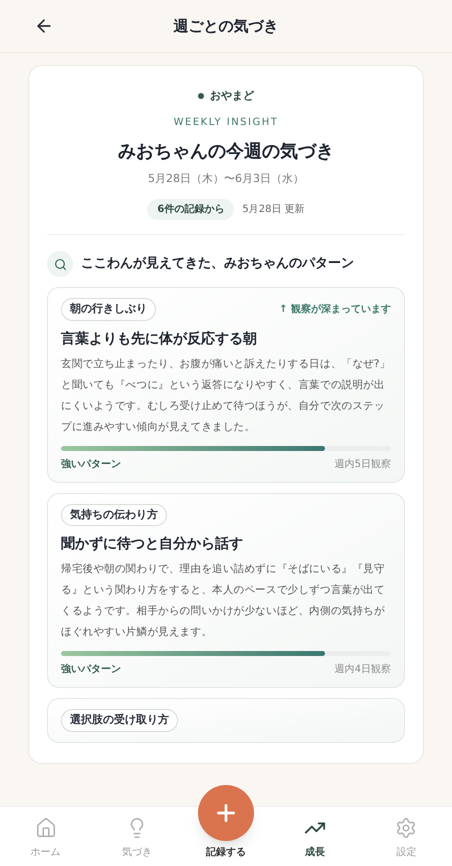 The width and height of the screenshot is (452, 866). I want to click on pattern-tag: 気持ちの伝わり方, so click(114, 515).